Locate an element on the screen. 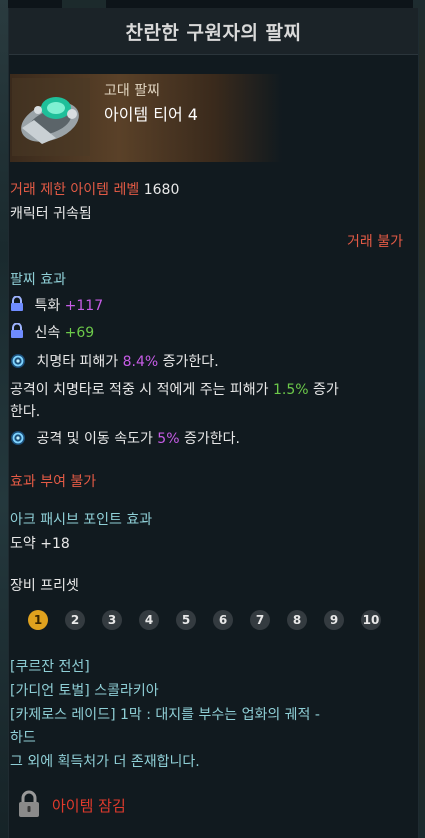 The height and width of the screenshot is (838, 425). item-title: 찬란한 구원자의 팔찌 is located at coordinates (213, 31).